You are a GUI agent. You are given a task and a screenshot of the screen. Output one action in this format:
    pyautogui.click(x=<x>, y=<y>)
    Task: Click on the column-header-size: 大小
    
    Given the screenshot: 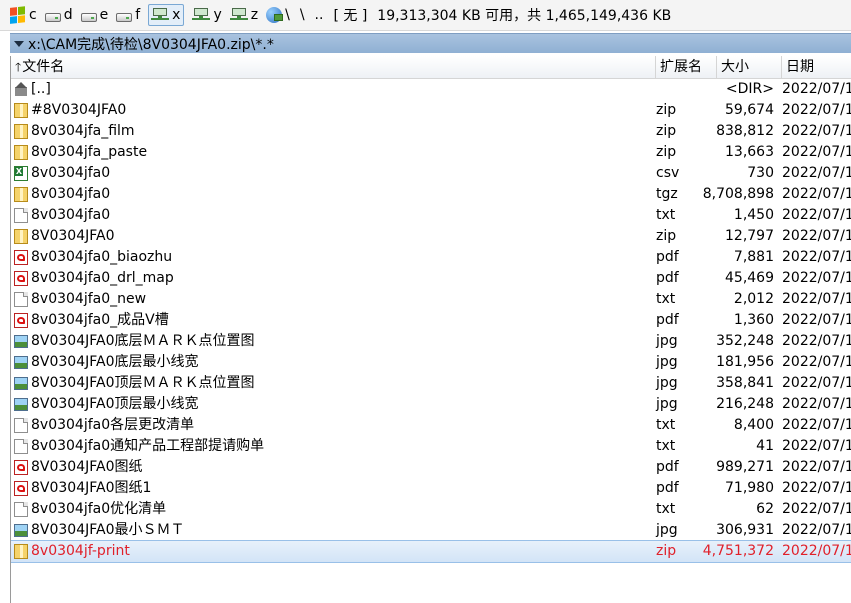 What is the action you would take?
    pyautogui.click(x=749, y=67)
    